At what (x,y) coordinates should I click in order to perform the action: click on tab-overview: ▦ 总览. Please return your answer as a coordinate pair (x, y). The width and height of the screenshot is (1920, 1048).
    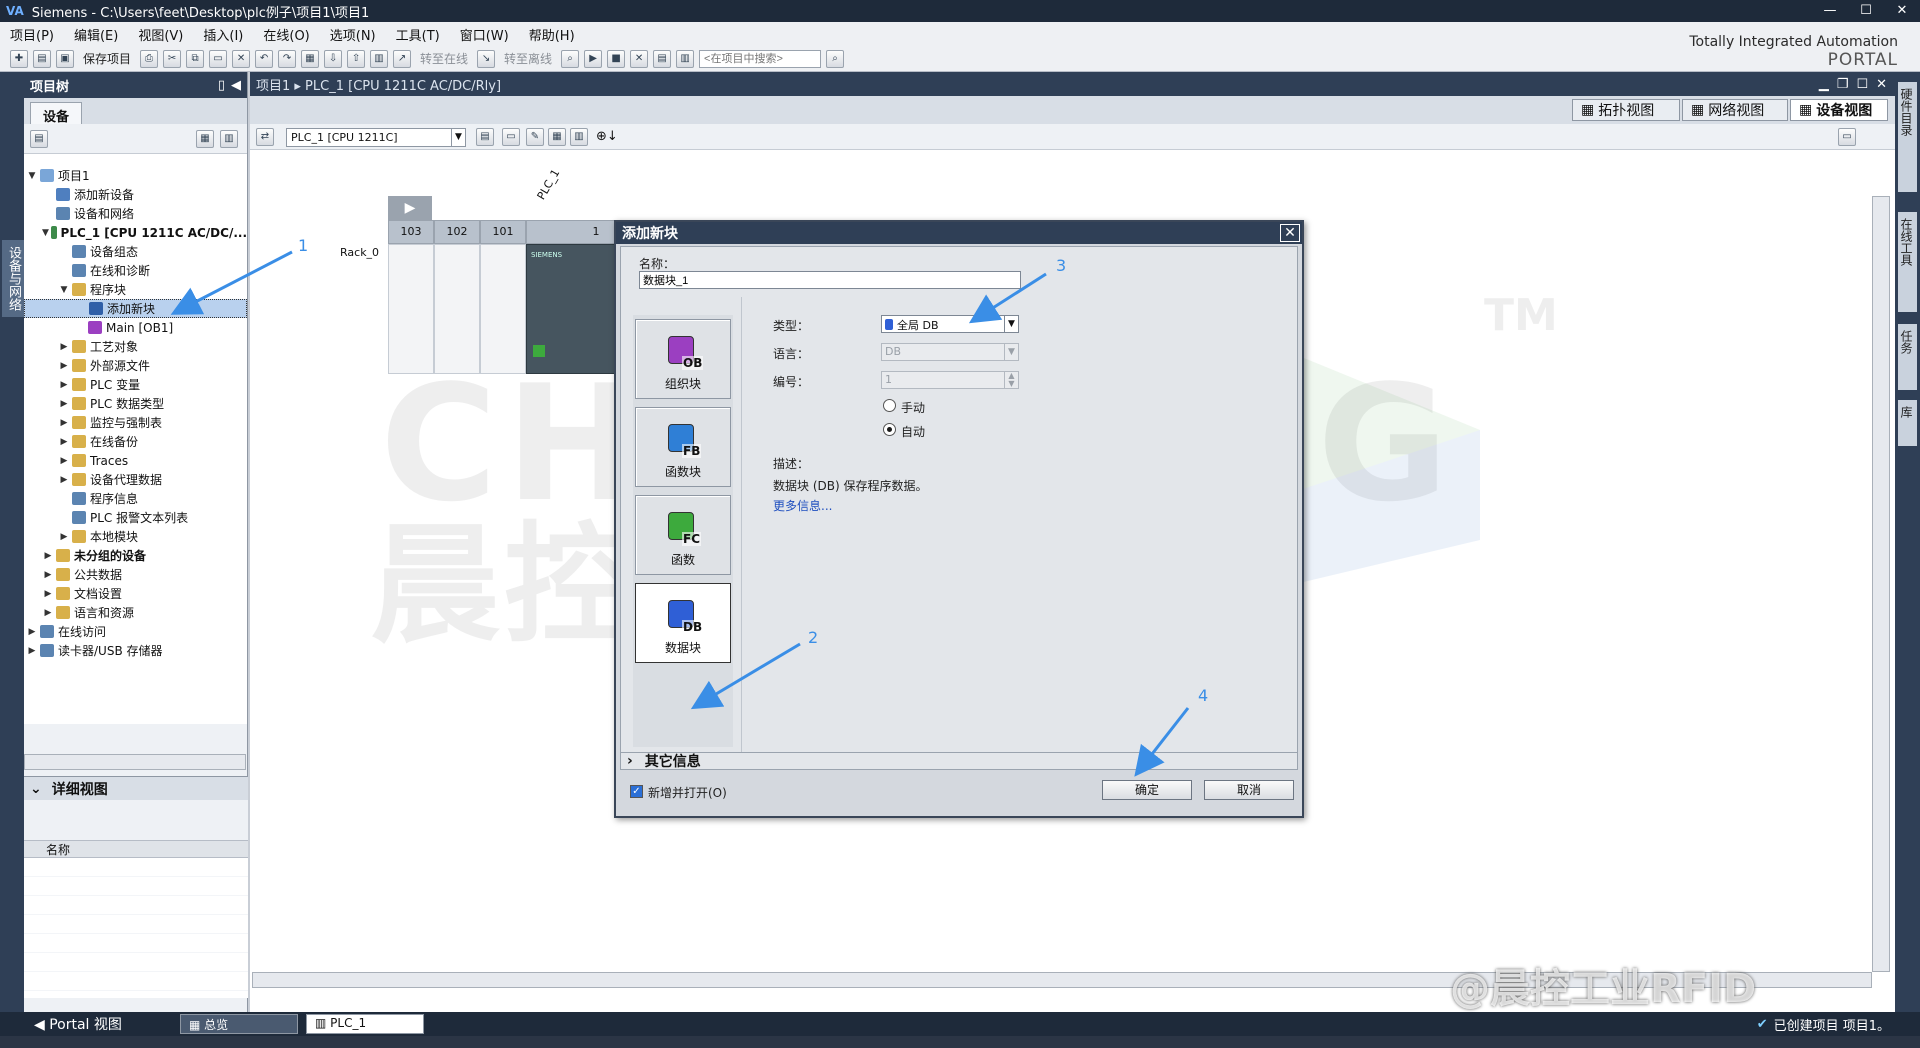
    Looking at the image, I should click on (239, 1024).